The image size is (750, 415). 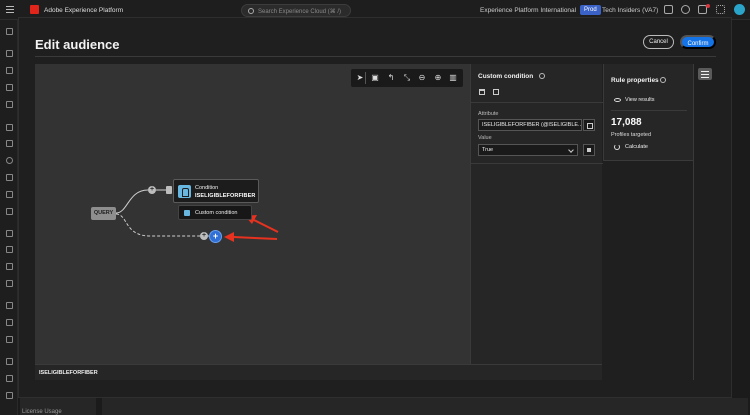 I want to click on condition-node: Condition ISELIGIBLEFORFIBER, so click(x=216, y=191).